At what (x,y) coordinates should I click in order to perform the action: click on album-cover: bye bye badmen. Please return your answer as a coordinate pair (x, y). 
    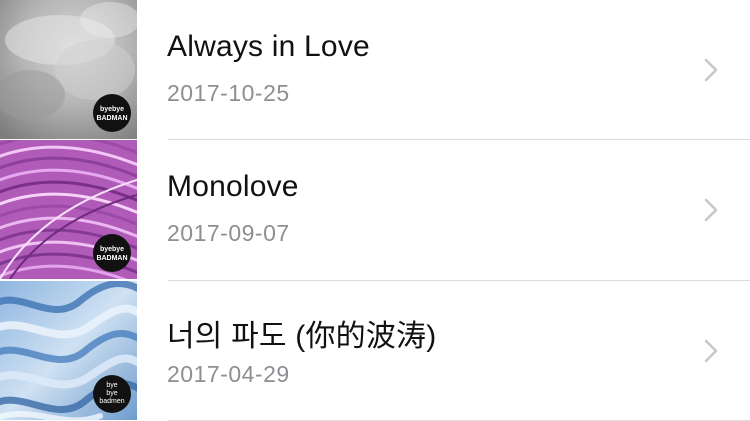
    Looking at the image, I should click on (68, 350).